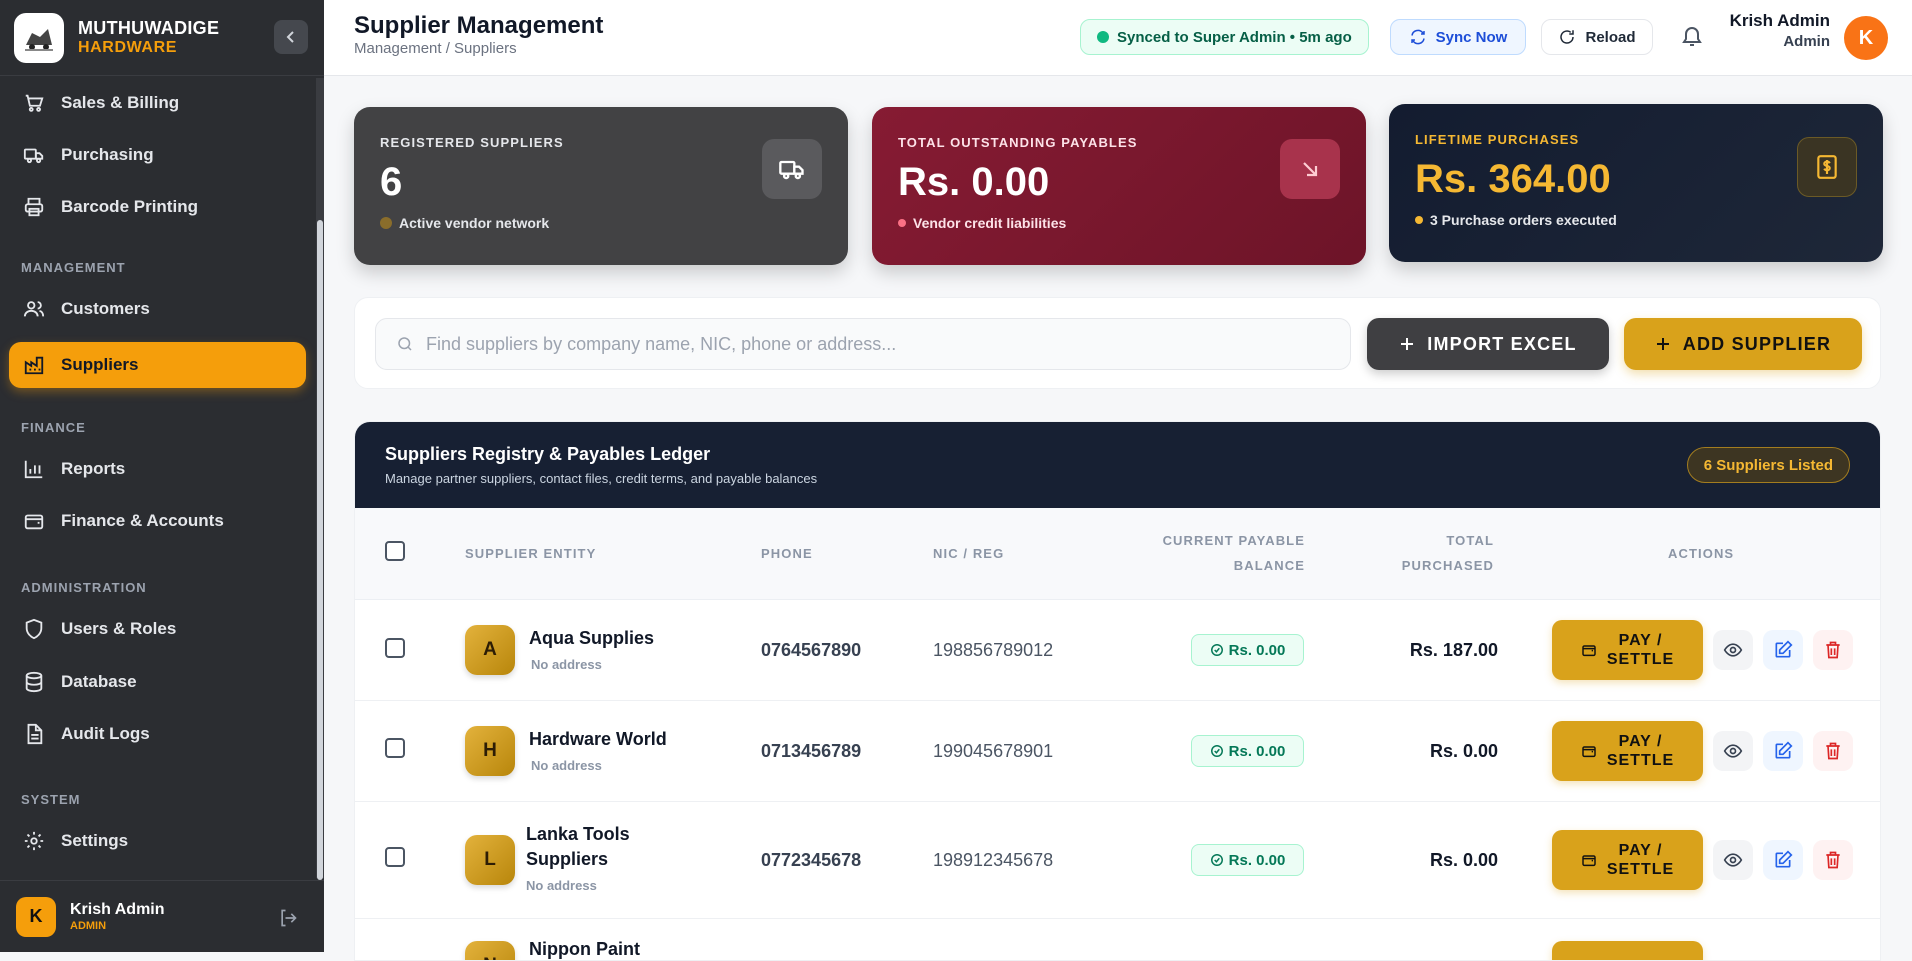  I want to click on col-actions: ACTIONS, so click(1701, 553).